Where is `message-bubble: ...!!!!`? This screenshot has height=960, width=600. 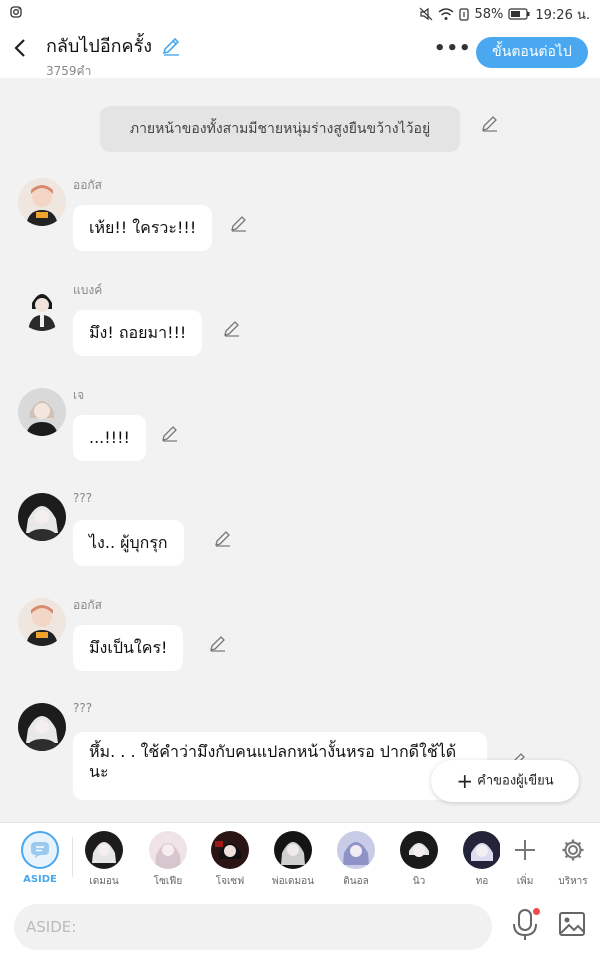 message-bubble: ...!!!! is located at coordinates (109, 438).